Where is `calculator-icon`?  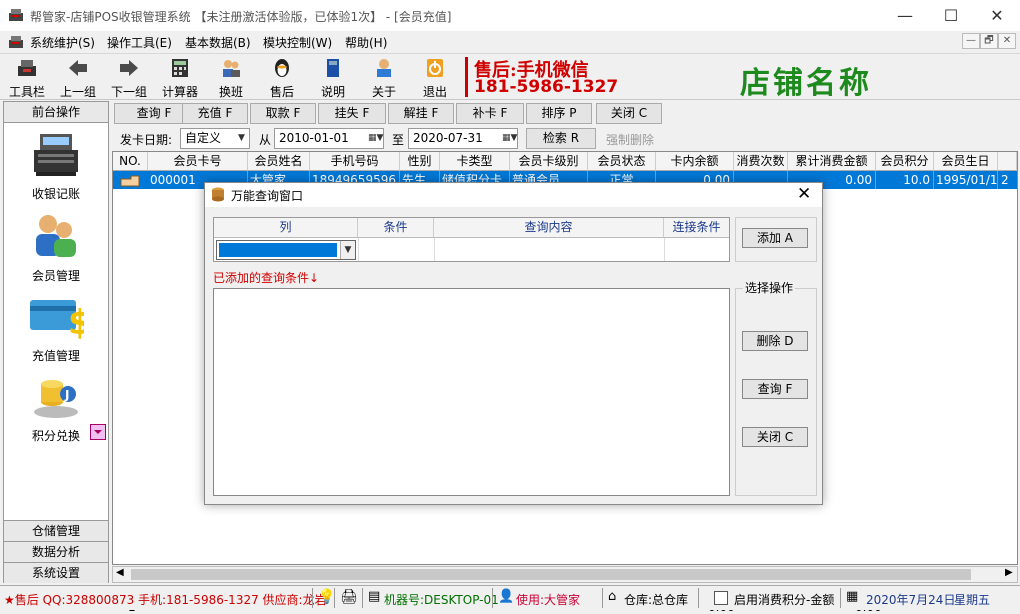 calculator-icon is located at coordinates (180, 68).